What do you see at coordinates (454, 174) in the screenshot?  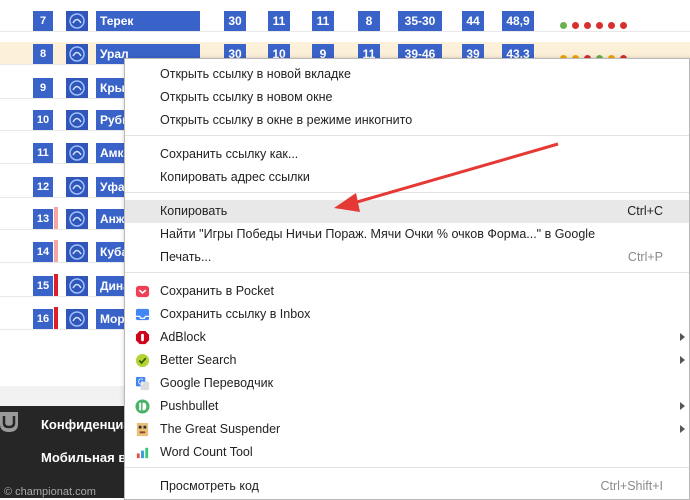 I see `annotation-arrow-line` at bounding box center [454, 174].